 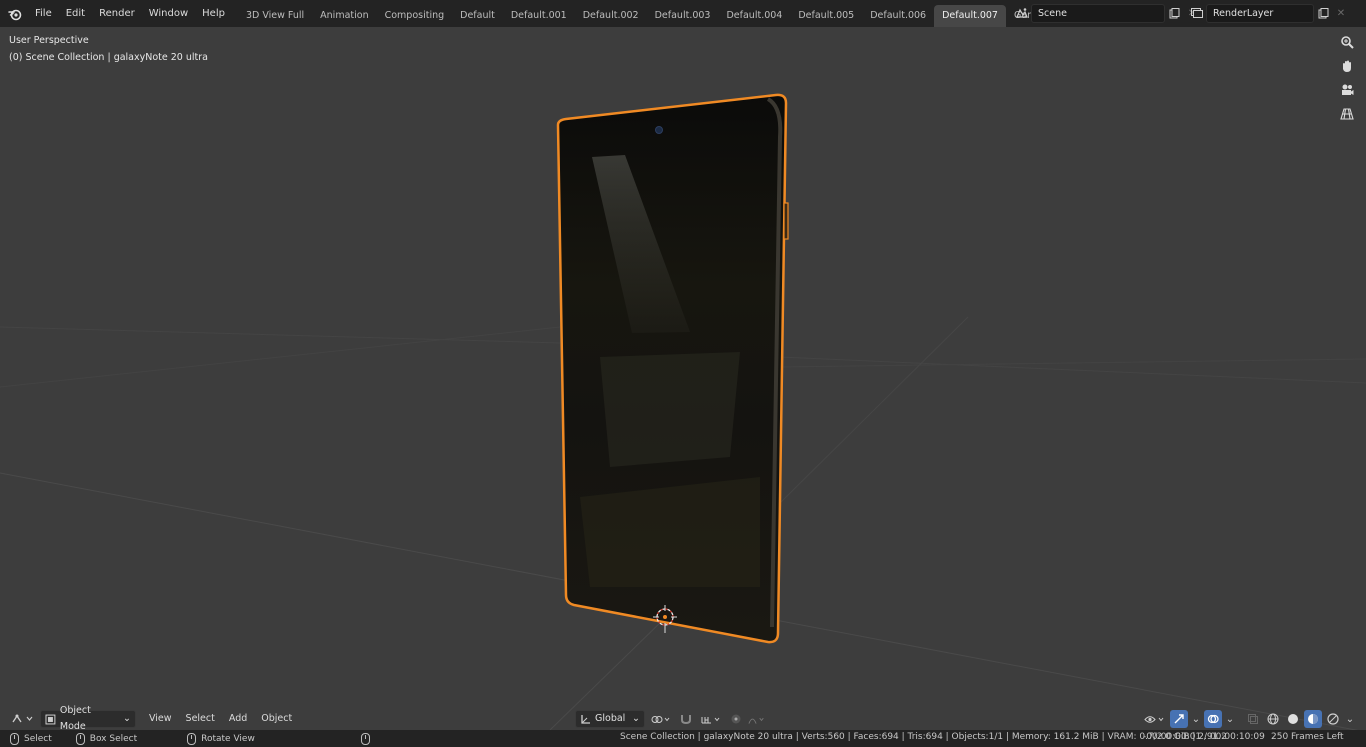 What do you see at coordinates (1098, 13) in the screenshot?
I see `scene-name-field: Scene` at bounding box center [1098, 13].